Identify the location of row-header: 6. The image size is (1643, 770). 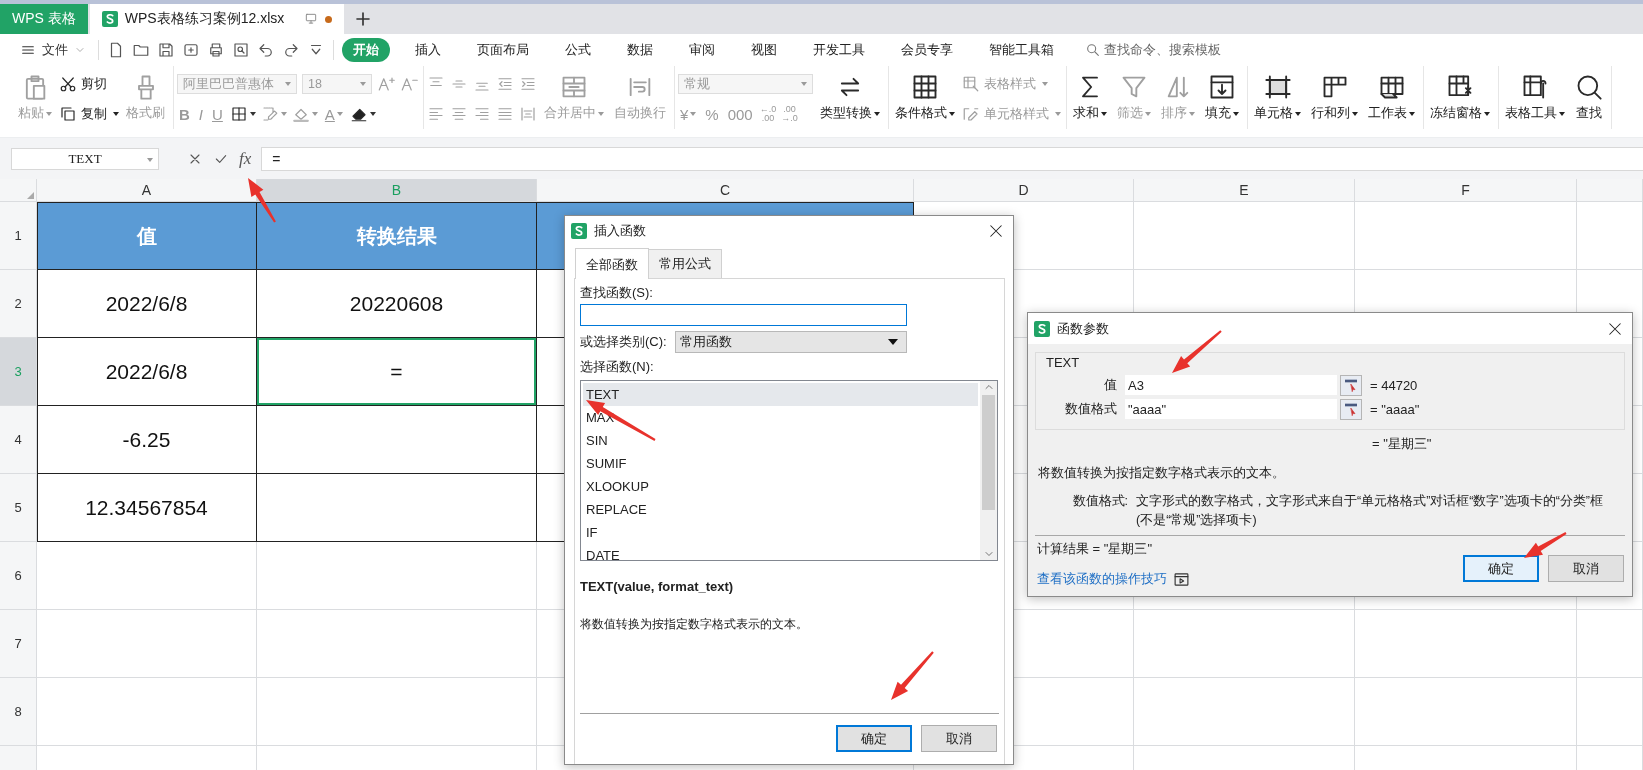
(18, 576).